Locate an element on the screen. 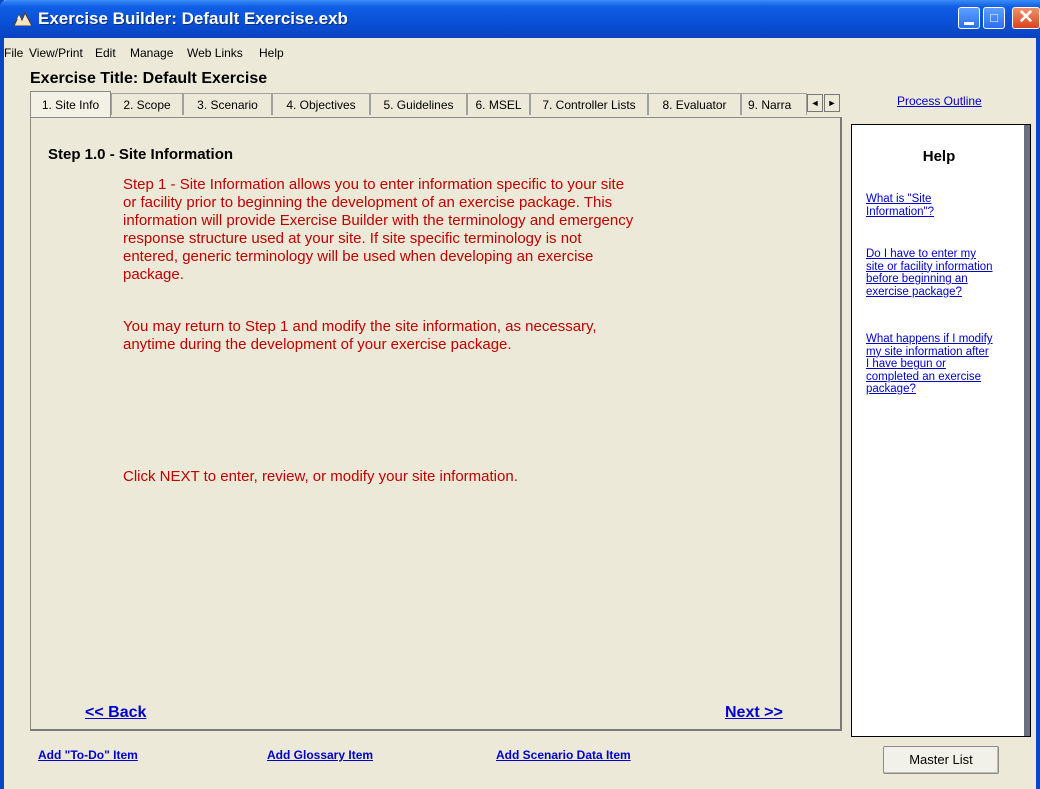 The width and height of the screenshot is (1040, 789). tab-controller-lists: 7. Controller Lists is located at coordinates (589, 104).